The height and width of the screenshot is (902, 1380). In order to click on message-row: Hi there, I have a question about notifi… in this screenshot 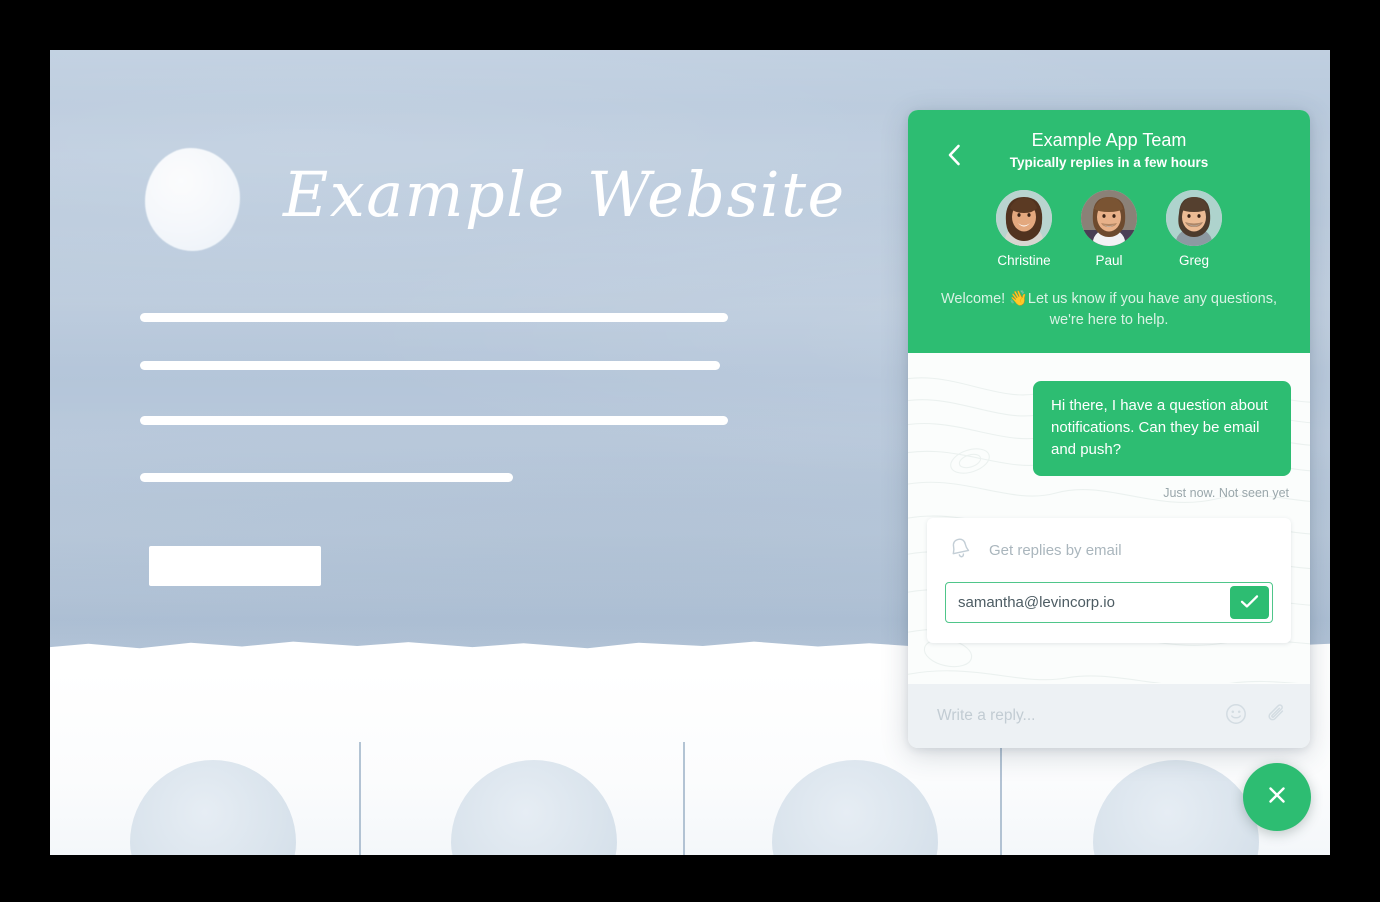, I will do `click(1109, 428)`.